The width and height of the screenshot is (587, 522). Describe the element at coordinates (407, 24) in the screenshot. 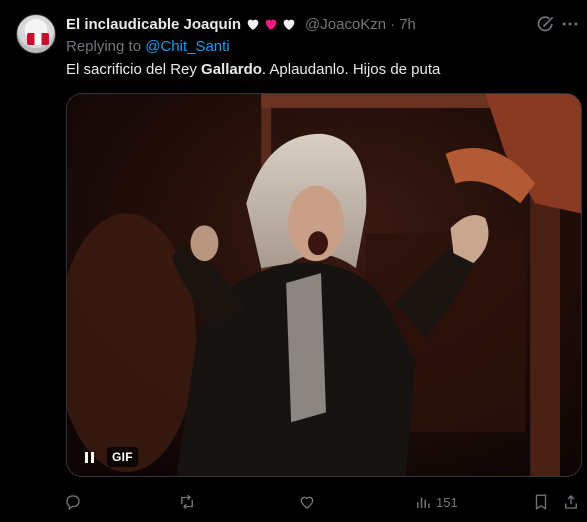

I see `timestamp: 7h` at that location.